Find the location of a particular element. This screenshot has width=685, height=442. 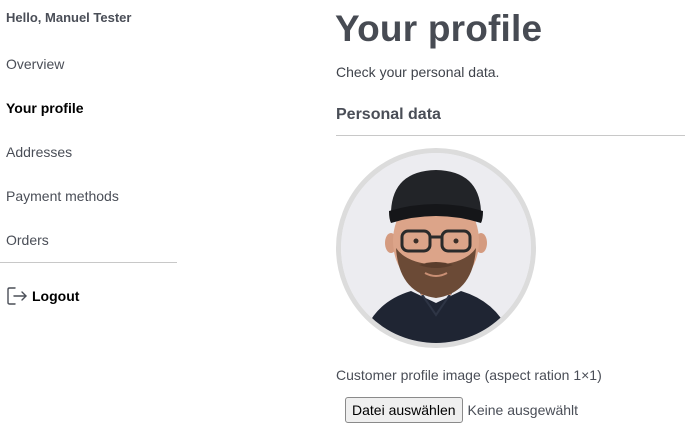

page-title: Your profile is located at coordinates (439, 28).